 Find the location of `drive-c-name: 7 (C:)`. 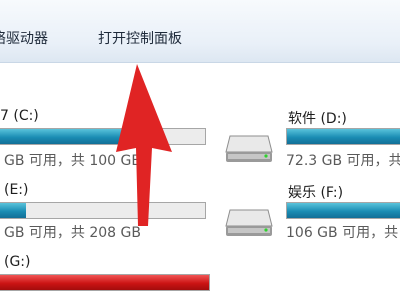

drive-c-name: 7 (C:) is located at coordinates (19, 116).